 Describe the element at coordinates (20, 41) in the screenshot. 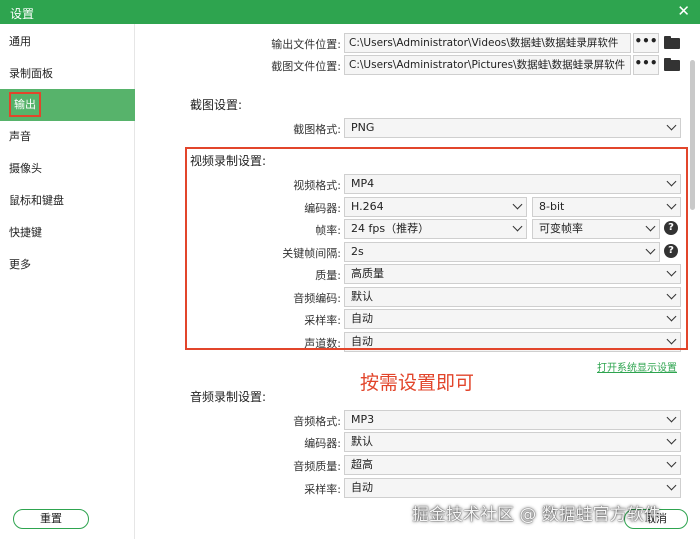

I see `sidebar-item-label: 通用` at that location.